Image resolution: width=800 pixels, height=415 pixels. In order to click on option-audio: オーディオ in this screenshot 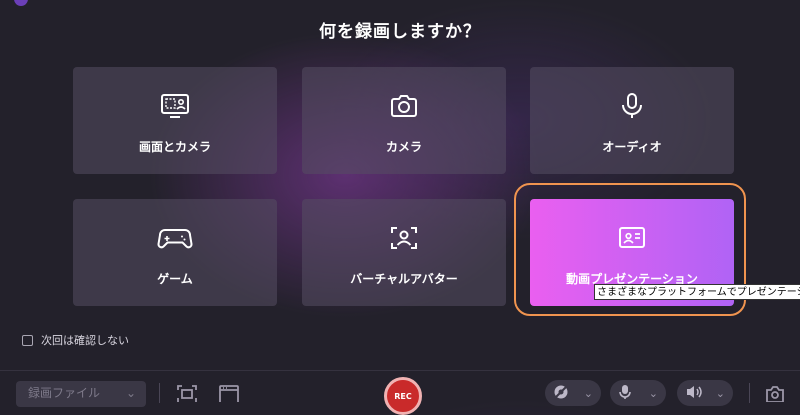, I will do `click(632, 120)`.